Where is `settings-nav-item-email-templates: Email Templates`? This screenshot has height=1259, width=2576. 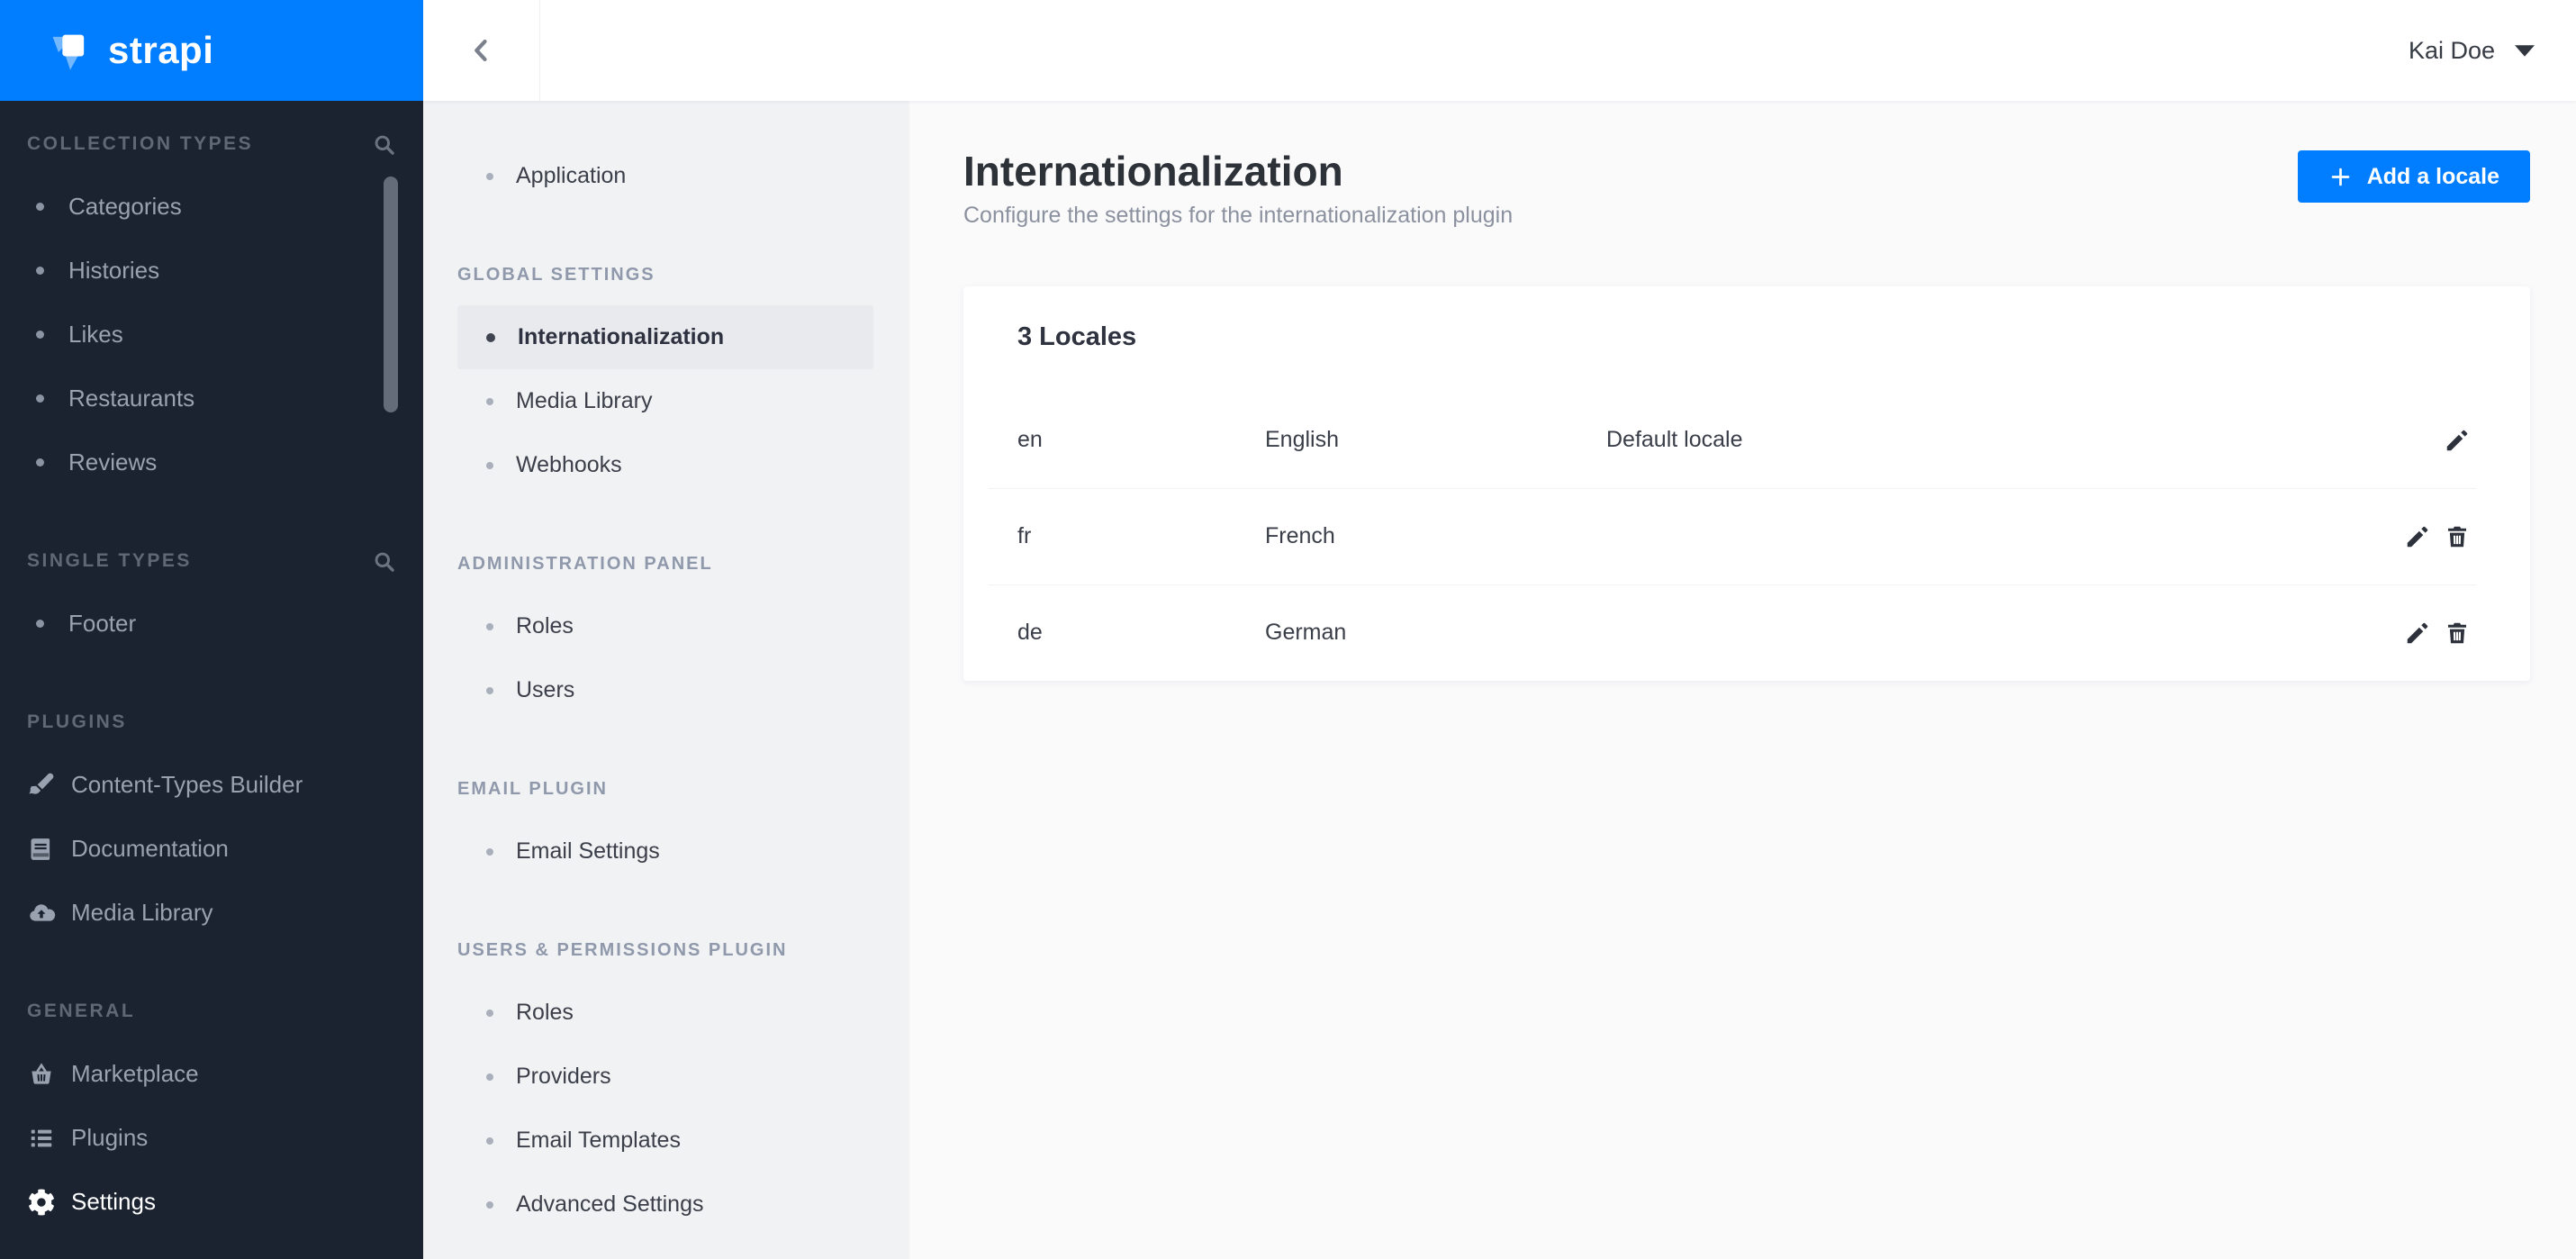
settings-nav-item-email-templates: Email Templates is located at coordinates (666, 1141).